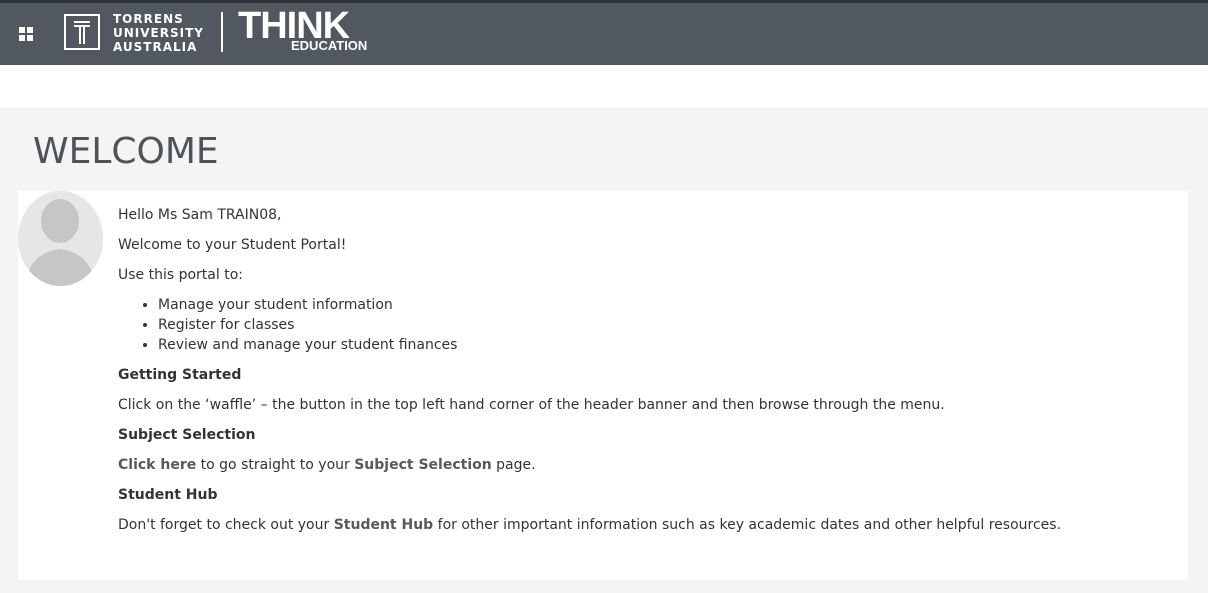  Describe the element at coordinates (513, 465) in the screenshot. I see `subject-text-2: page.` at that location.